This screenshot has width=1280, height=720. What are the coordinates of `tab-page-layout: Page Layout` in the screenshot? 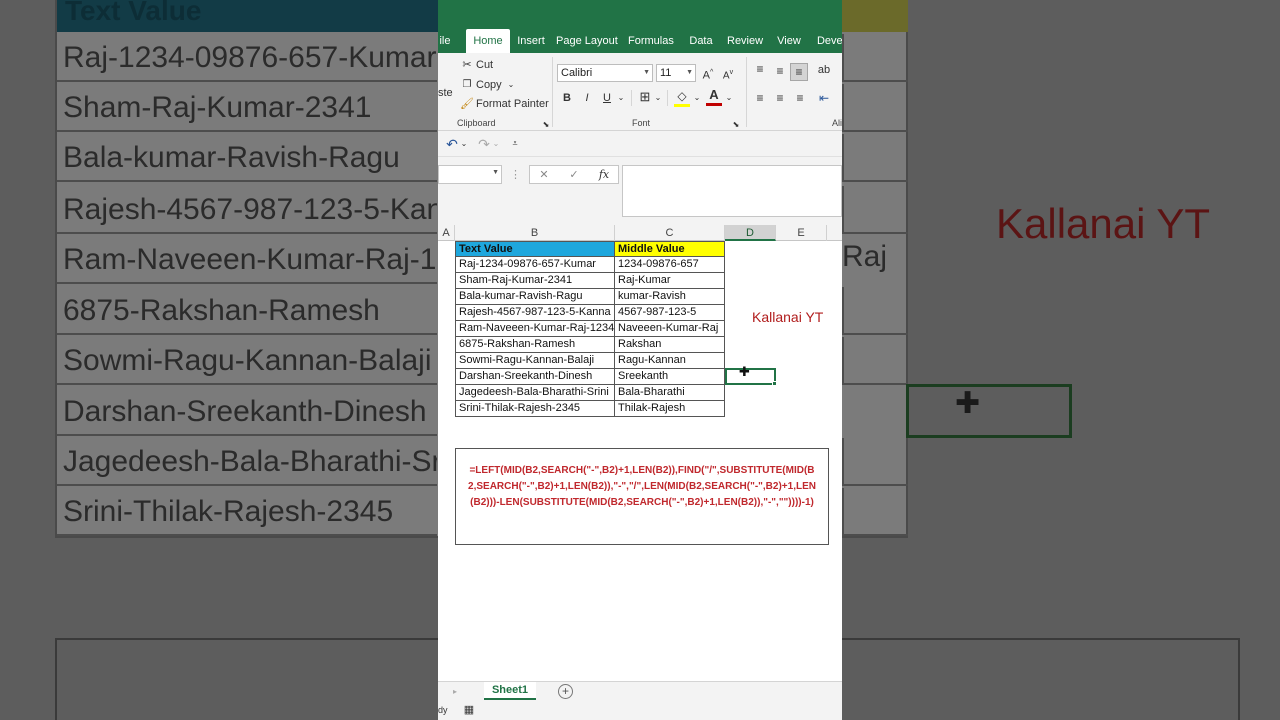 It's located at (587, 41).